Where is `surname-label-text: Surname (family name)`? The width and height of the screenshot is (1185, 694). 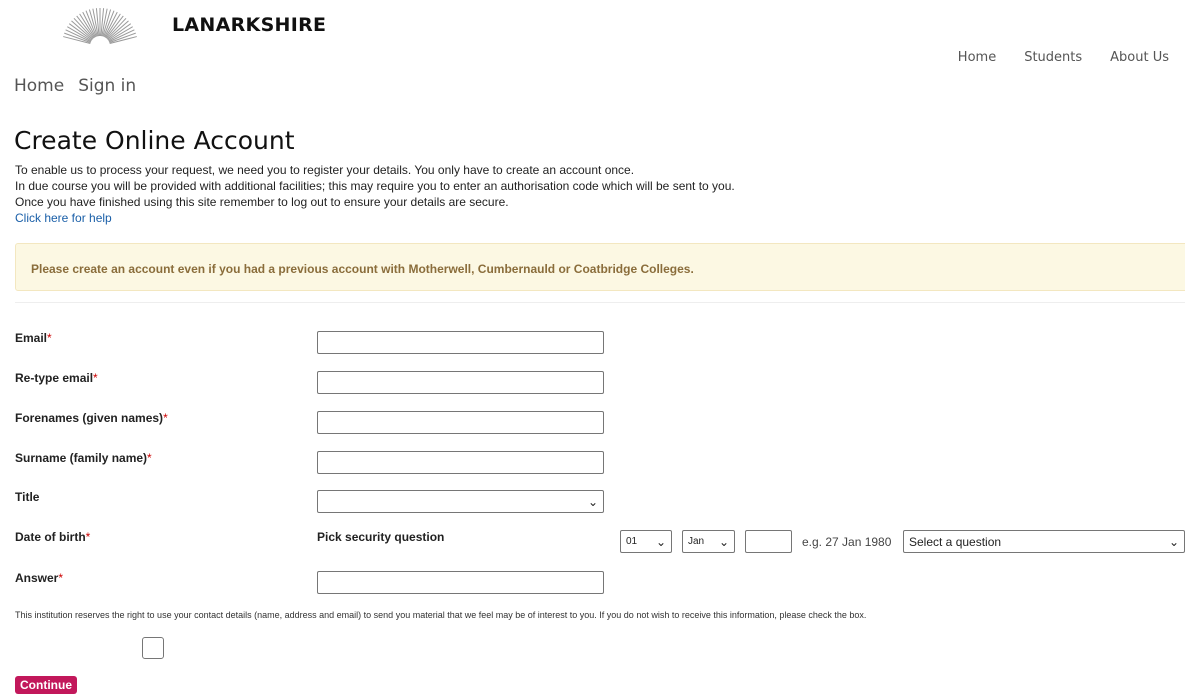 surname-label-text: Surname (family name) is located at coordinates (81, 458).